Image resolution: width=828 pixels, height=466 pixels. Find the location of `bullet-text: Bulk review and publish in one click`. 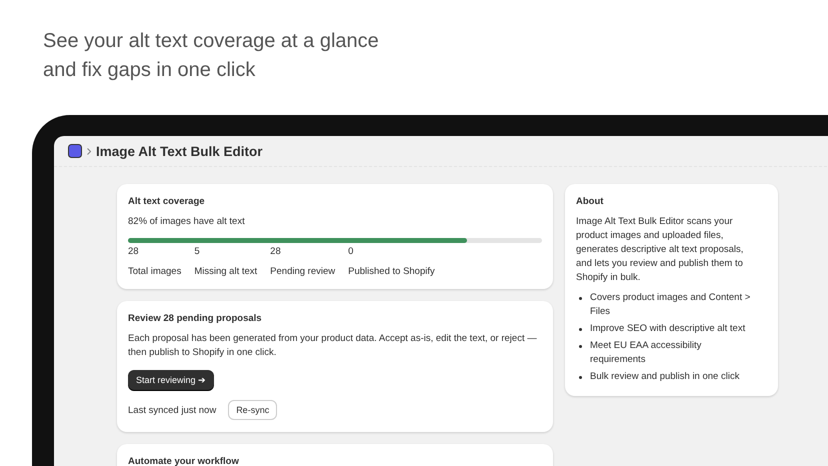

bullet-text: Bulk review and publish in one click is located at coordinates (665, 377).